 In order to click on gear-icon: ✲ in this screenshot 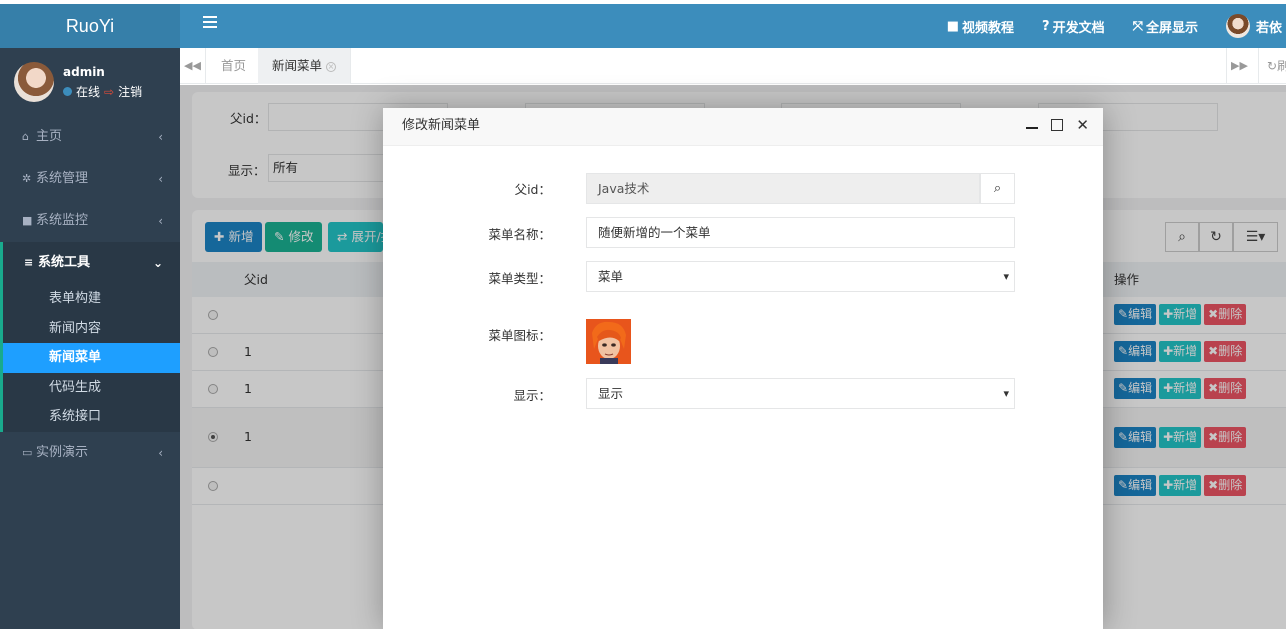, I will do `click(27, 178)`.